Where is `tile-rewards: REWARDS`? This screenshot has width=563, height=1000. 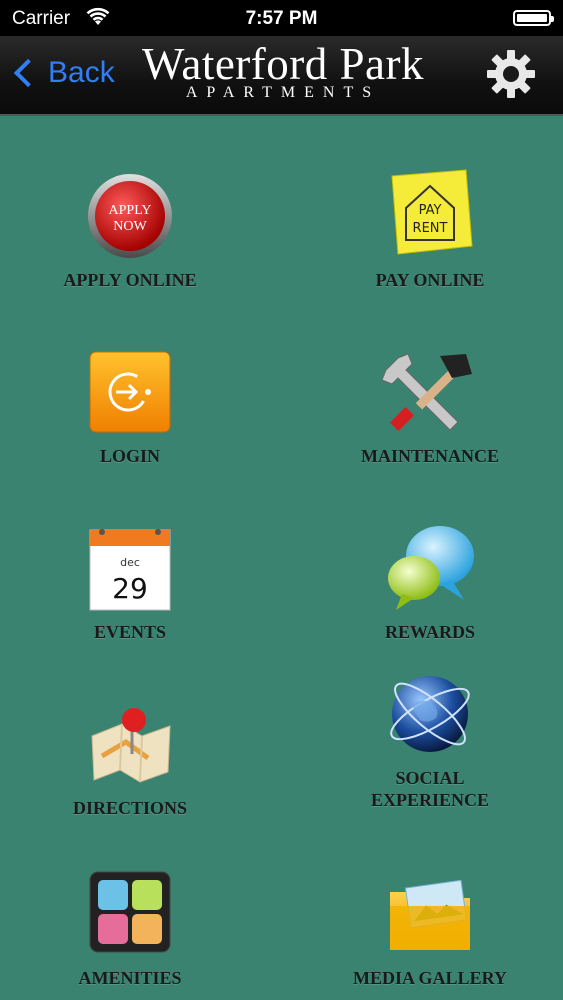
tile-rewards: REWARDS is located at coordinates (430, 581).